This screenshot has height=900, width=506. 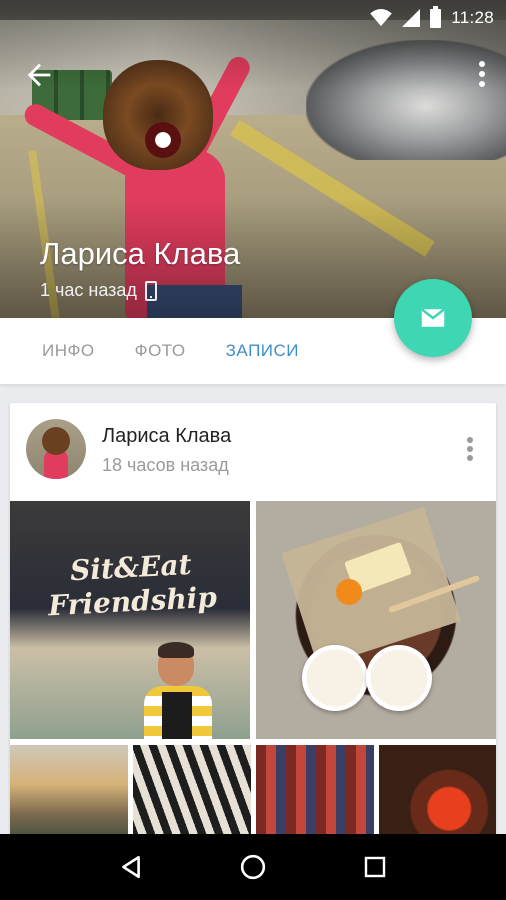 I want to click on circle-home-icon, so click(x=253, y=867).